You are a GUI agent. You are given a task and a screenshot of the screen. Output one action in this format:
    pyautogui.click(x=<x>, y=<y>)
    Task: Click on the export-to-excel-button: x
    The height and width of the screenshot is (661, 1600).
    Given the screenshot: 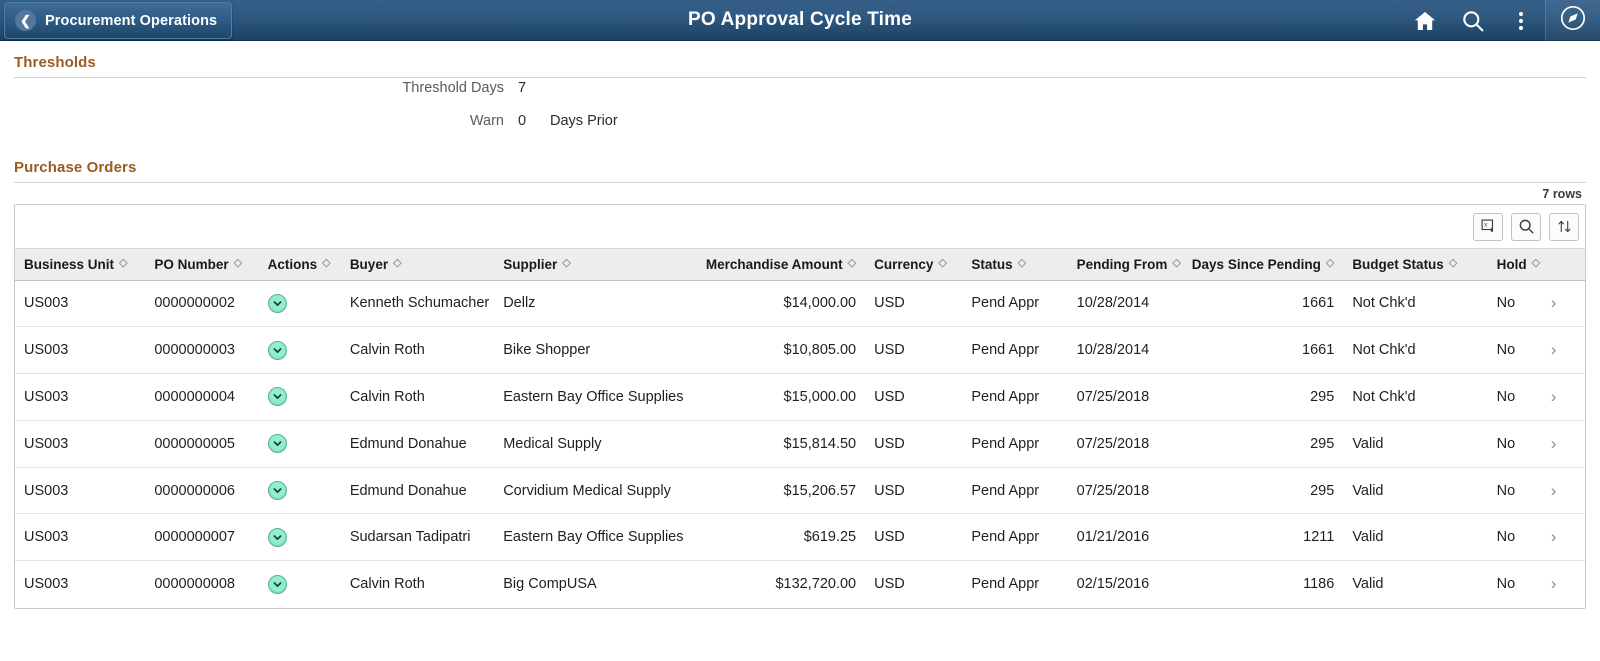 What is the action you would take?
    pyautogui.click(x=1488, y=226)
    